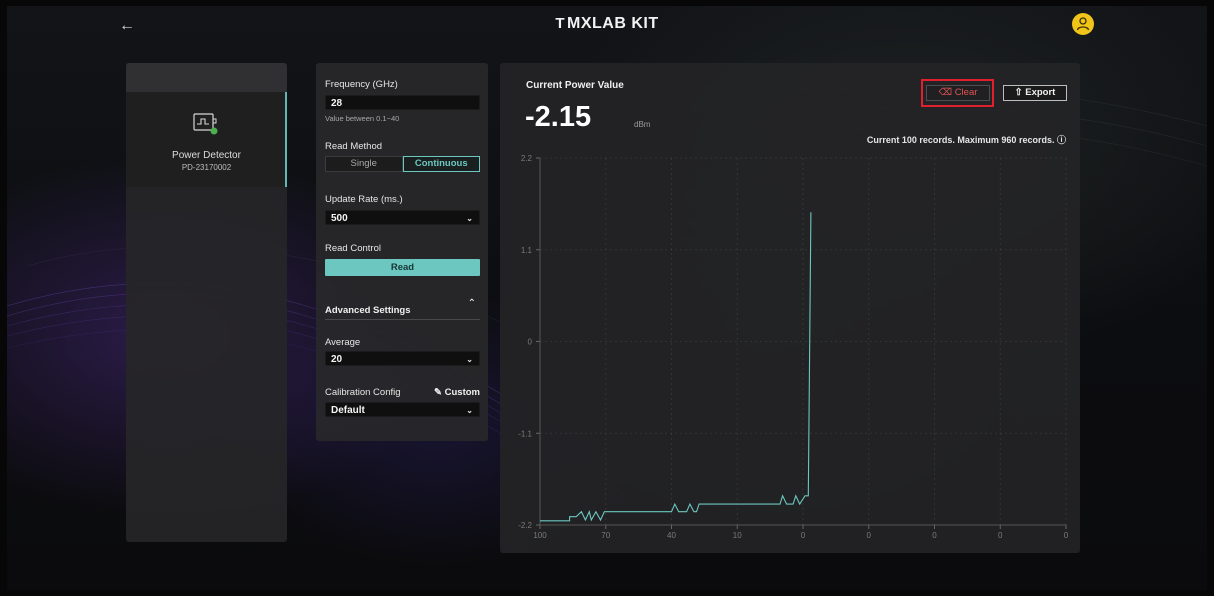 The width and height of the screenshot is (1214, 596). What do you see at coordinates (363, 392) in the screenshot?
I see `calibration-label: Calibration Config` at bounding box center [363, 392].